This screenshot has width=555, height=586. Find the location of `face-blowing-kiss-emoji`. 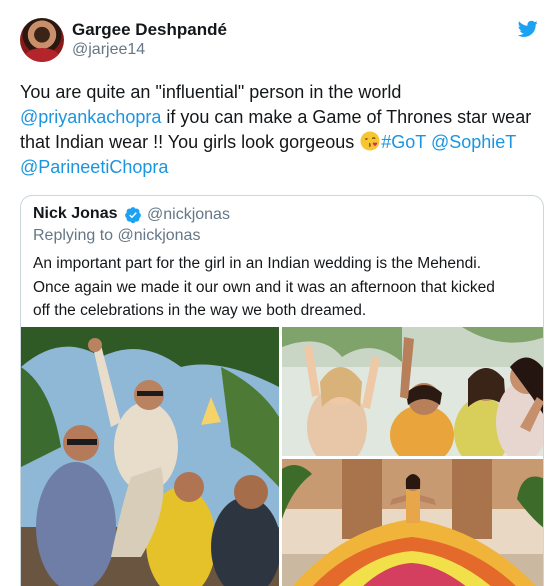

face-blowing-kiss-emoji is located at coordinates (370, 141).